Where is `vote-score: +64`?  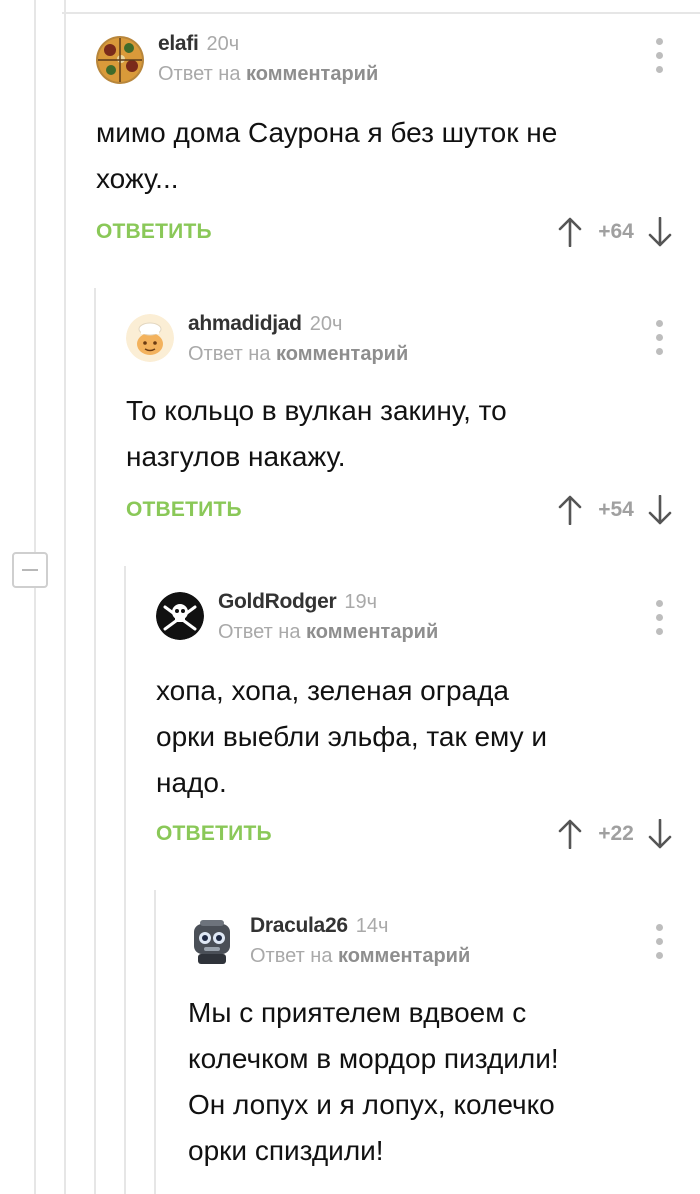 vote-score: +64 is located at coordinates (616, 231).